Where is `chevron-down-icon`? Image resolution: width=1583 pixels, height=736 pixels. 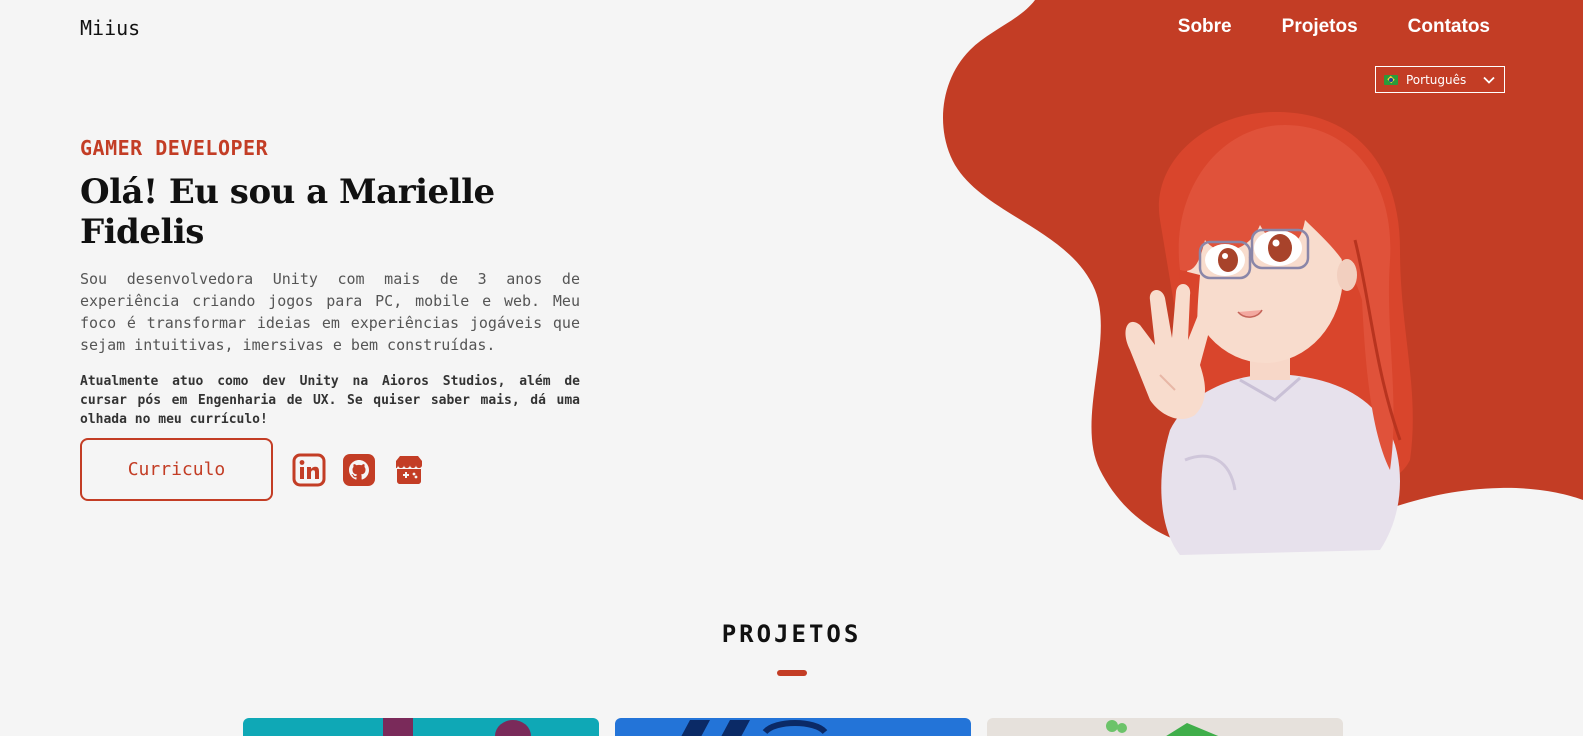
chevron-down-icon is located at coordinates (1489, 80).